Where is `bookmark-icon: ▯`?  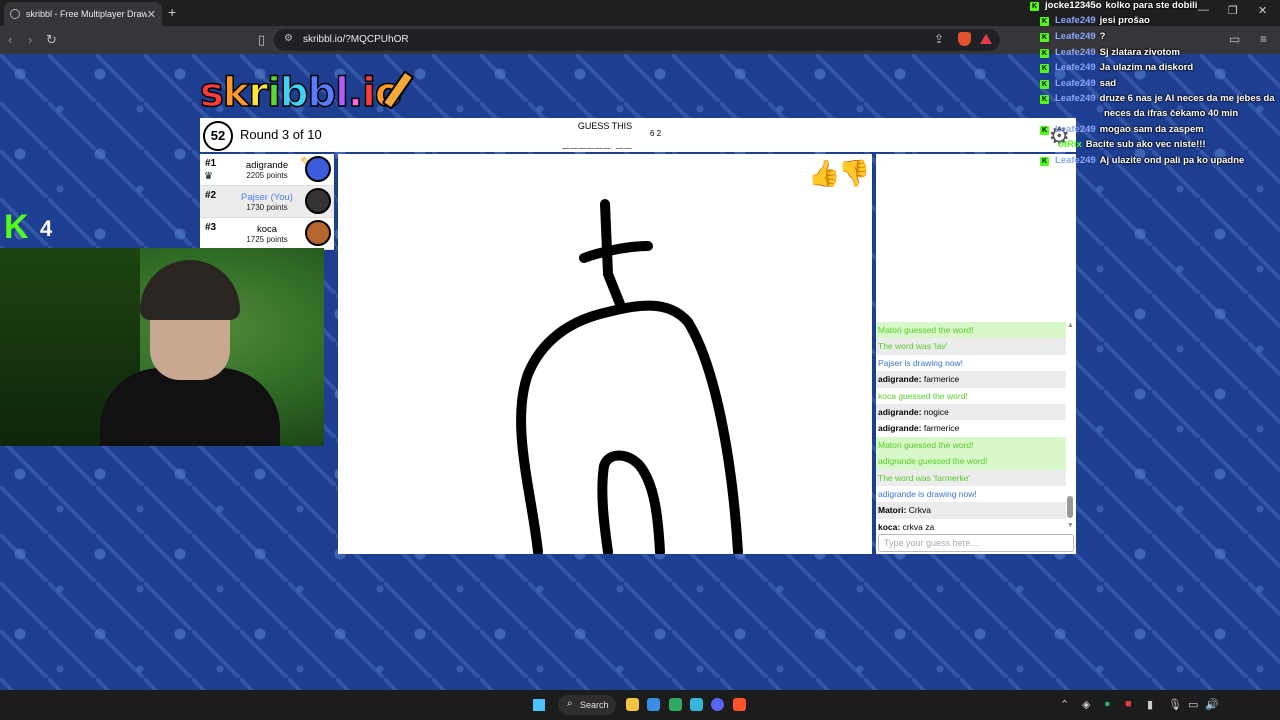 bookmark-icon: ▯ is located at coordinates (261, 40).